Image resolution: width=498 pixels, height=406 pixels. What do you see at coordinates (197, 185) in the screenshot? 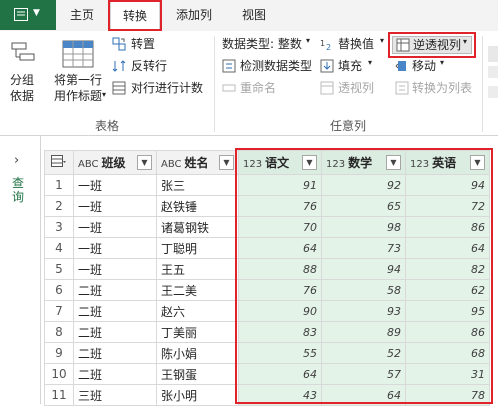
I see `name-cell: 张三` at bounding box center [197, 185].